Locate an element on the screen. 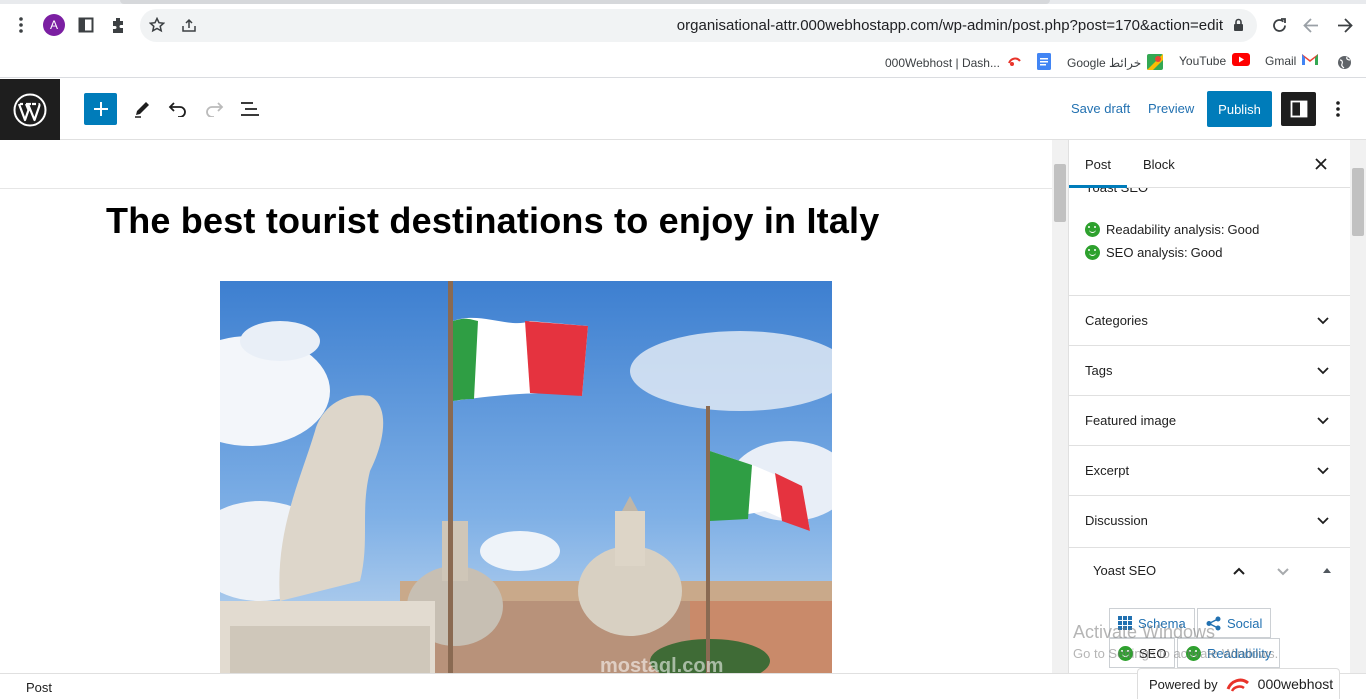  bookmark-label: Google خرائط is located at coordinates (1104, 63).